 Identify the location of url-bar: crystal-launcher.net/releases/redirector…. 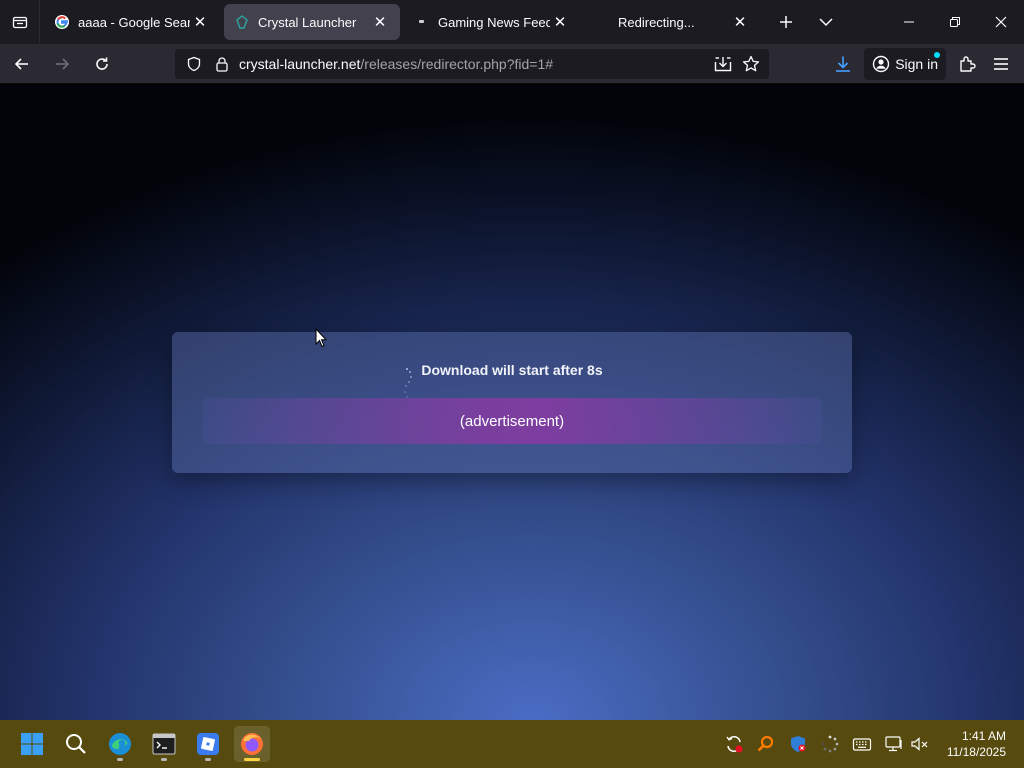
(472, 64).